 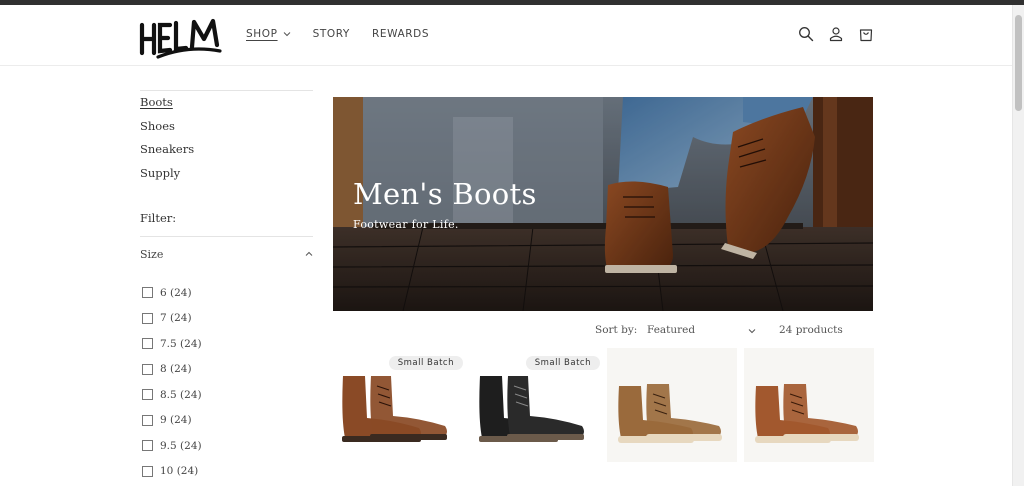 What do you see at coordinates (262, 34) in the screenshot?
I see `nav-shop-label: SHOP` at bounding box center [262, 34].